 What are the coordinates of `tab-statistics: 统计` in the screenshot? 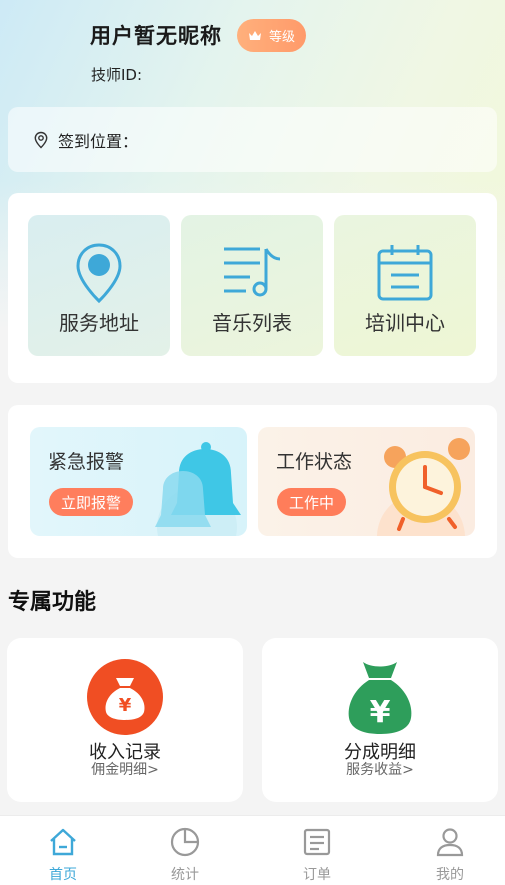 It's located at (185, 850).